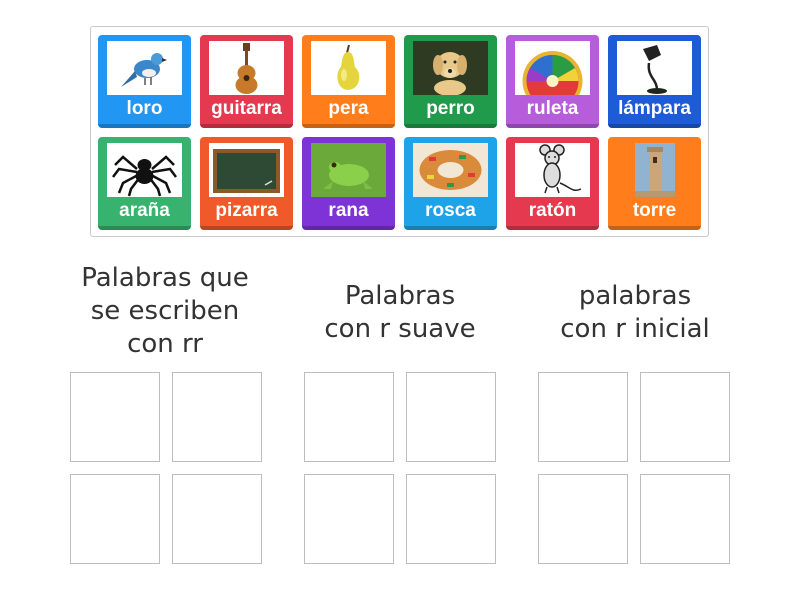 The image size is (800, 600). What do you see at coordinates (246, 68) in the screenshot?
I see `guitar-icon` at bounding box center [246, 68].